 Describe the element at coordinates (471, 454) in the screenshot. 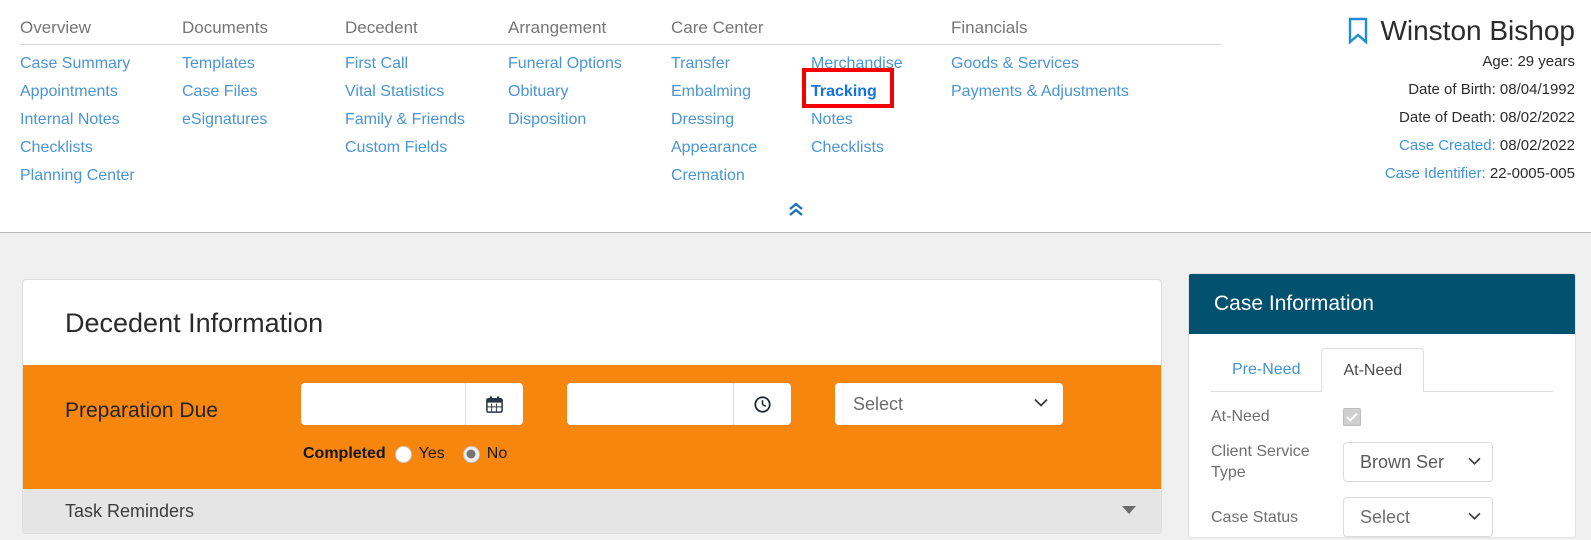

I see `radio-no` at that location.